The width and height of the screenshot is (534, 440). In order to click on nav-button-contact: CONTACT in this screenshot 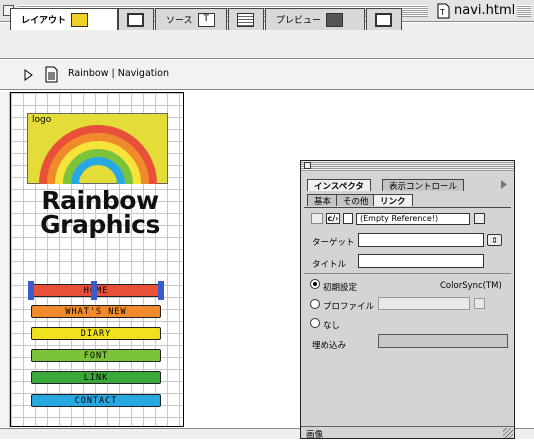, I will do `click(96, 400)`.